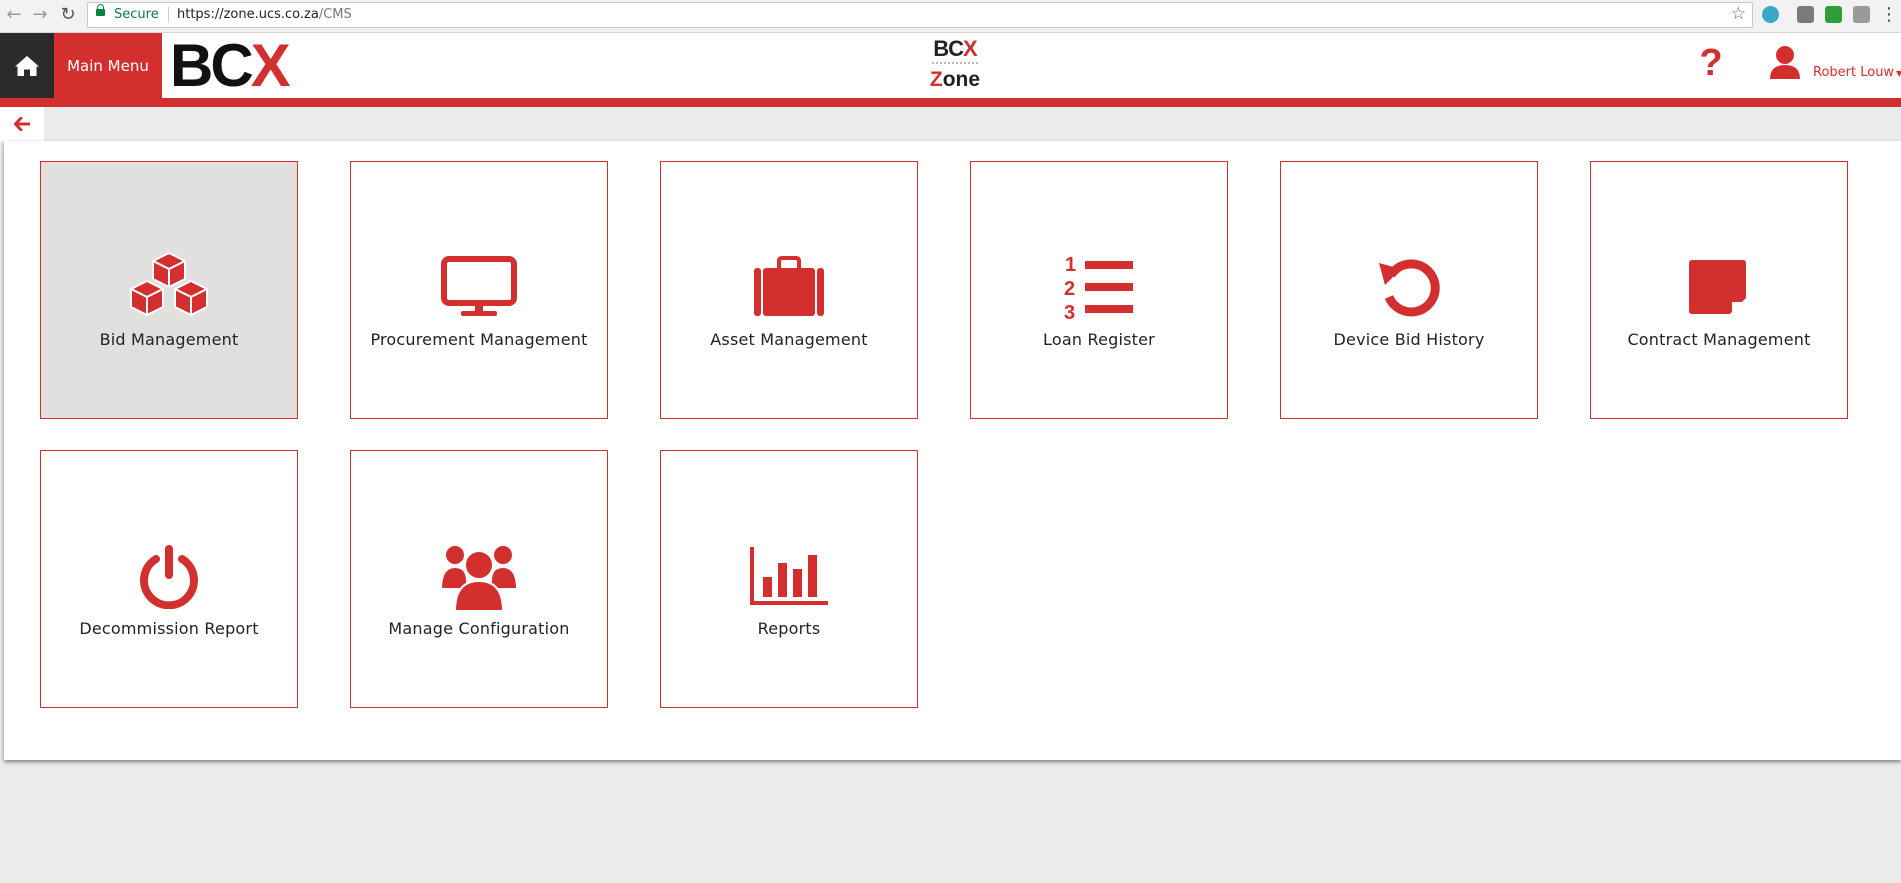 The width and height of the screenshot is (1901, 883). I want to click on sub-toolbar, so click(950, 124).